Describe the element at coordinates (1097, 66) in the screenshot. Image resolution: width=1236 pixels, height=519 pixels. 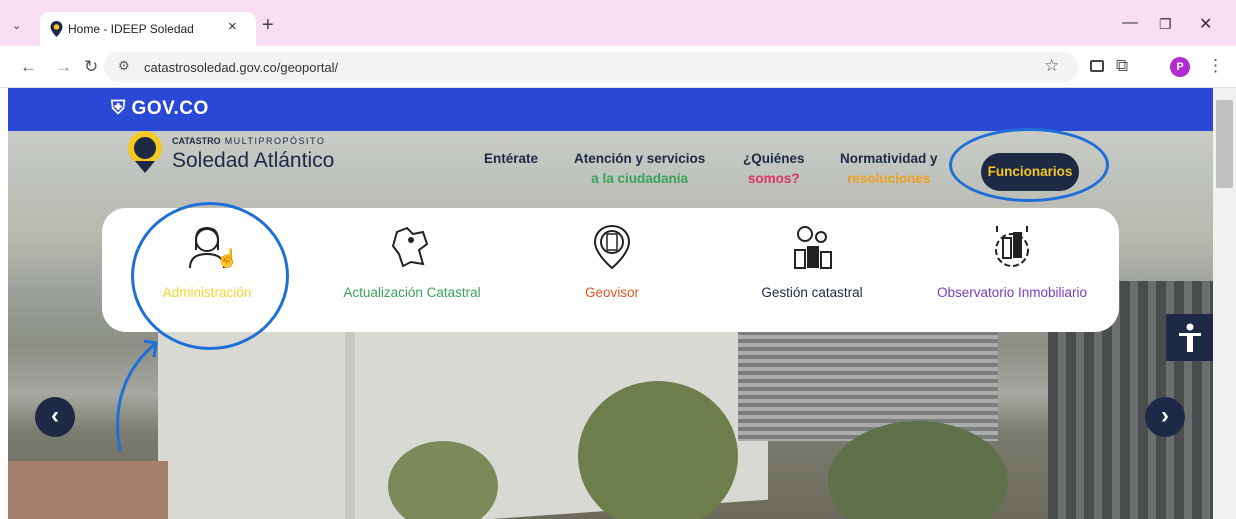
I see `tab-search-icon` at that location.